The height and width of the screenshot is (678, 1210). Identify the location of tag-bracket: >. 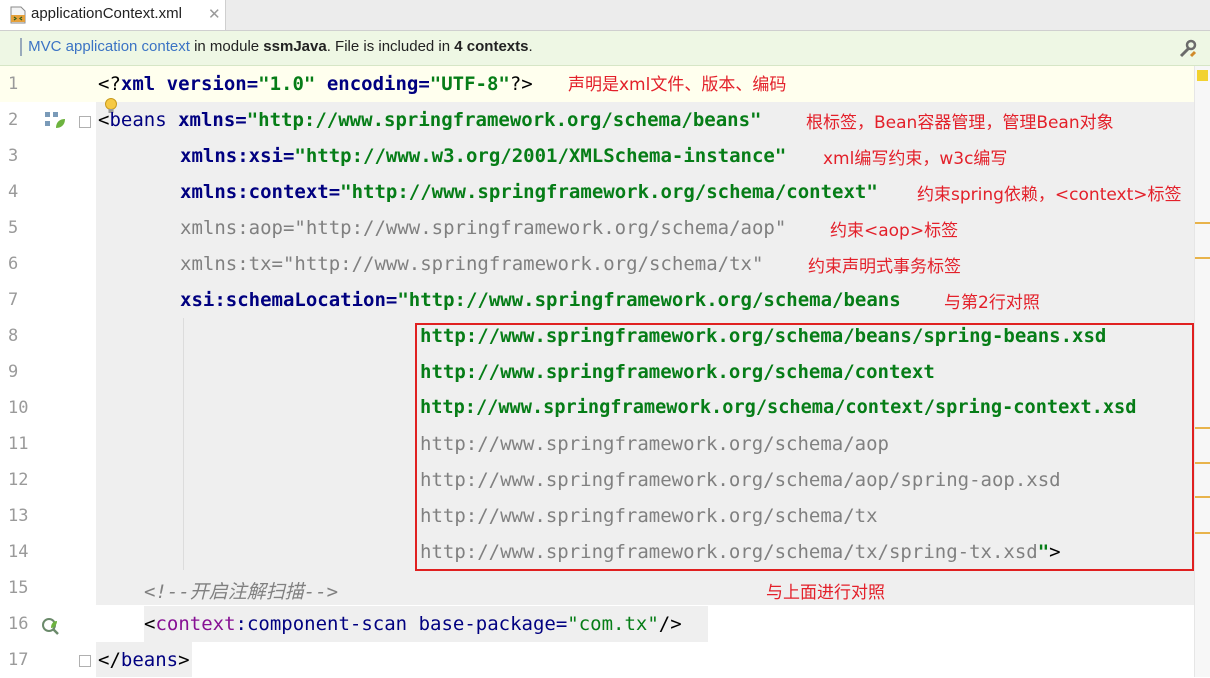
(184, 660).